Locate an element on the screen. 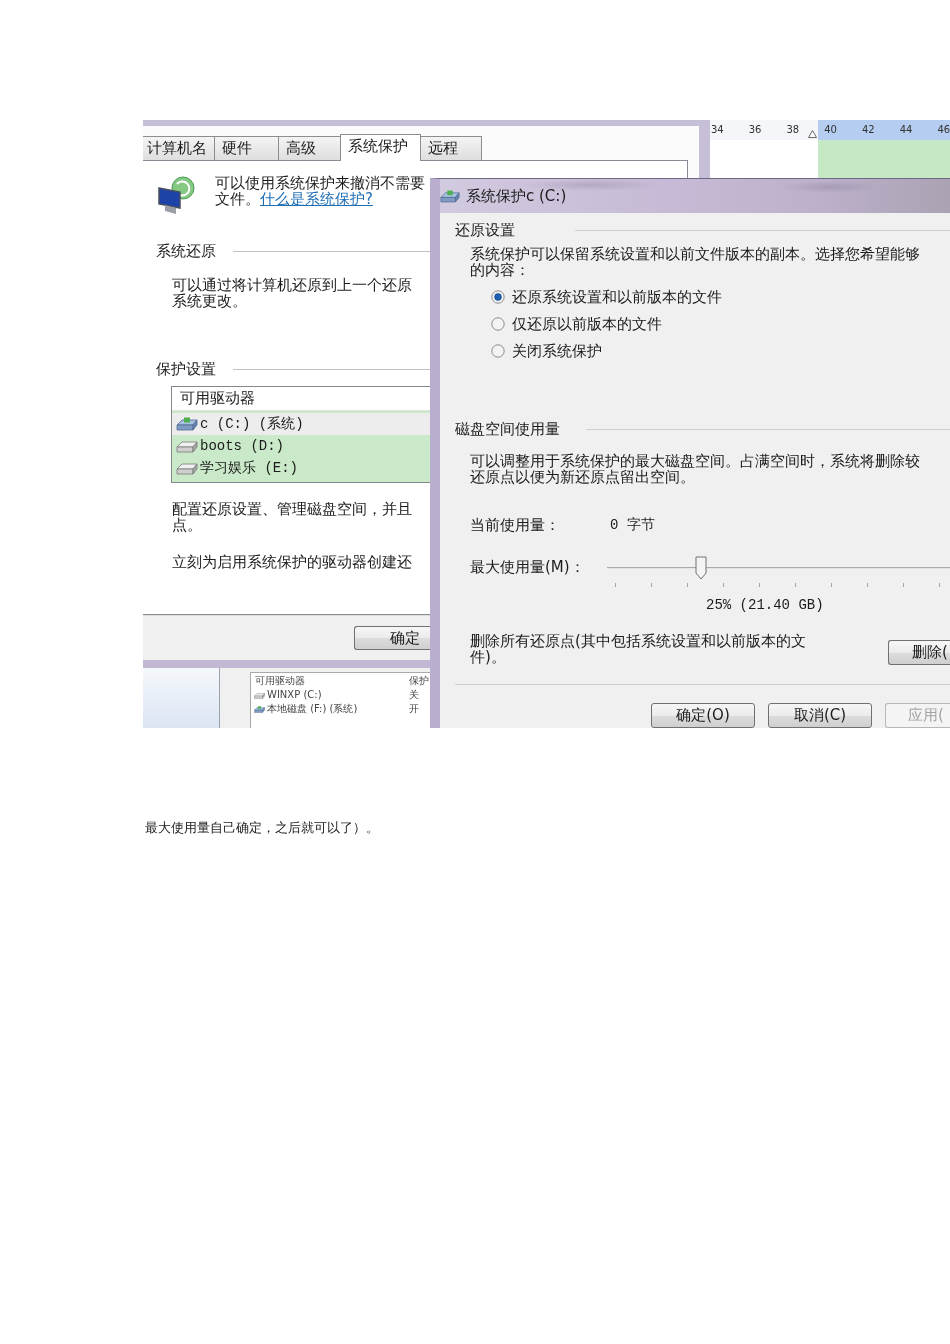 Image resolution: width=950 pixels, height=1344 pixels. delete-button: 删除( is located at coordinates (919, 652).